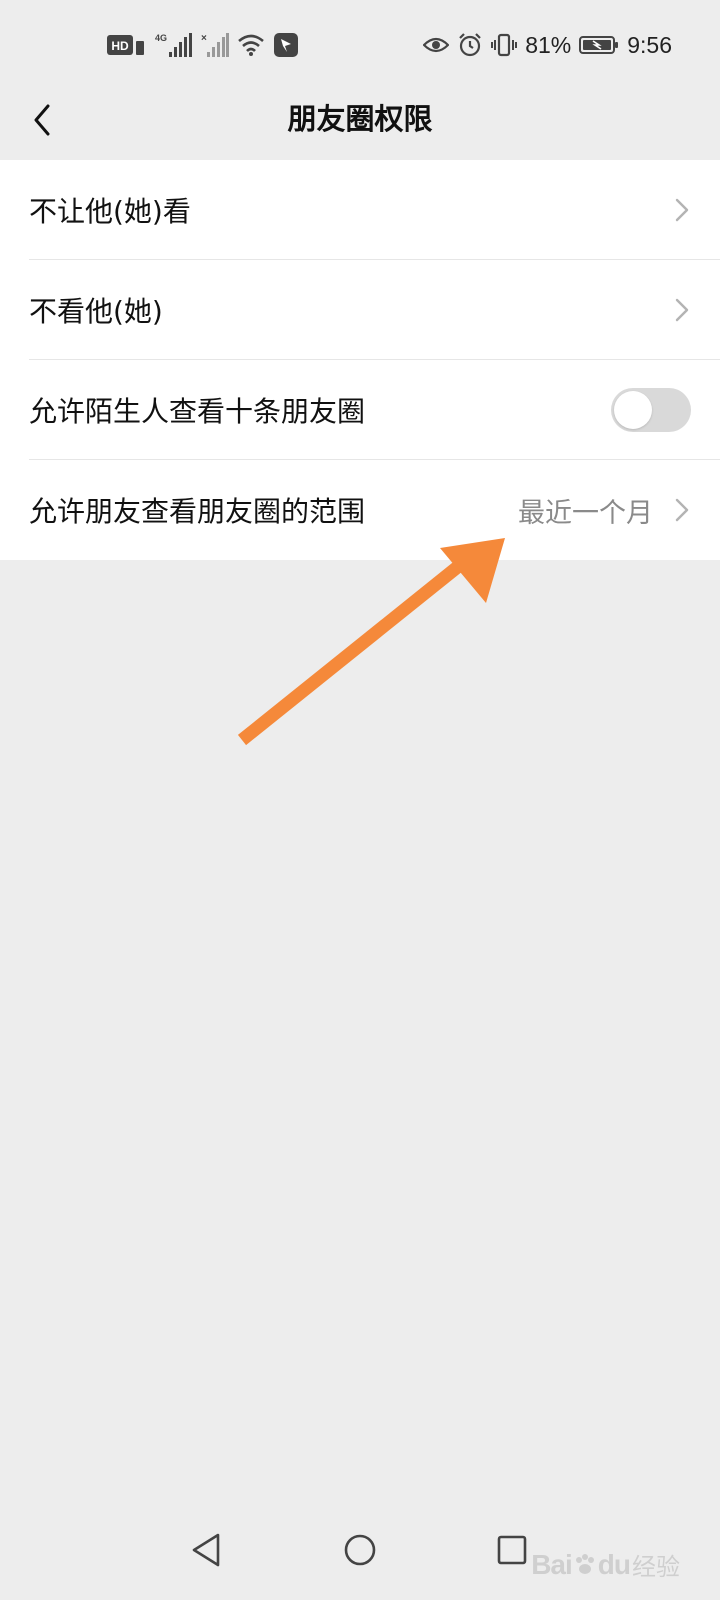  I want to click on row-label: 允许陌生人查看十条朋友圈, so click(197, 411).